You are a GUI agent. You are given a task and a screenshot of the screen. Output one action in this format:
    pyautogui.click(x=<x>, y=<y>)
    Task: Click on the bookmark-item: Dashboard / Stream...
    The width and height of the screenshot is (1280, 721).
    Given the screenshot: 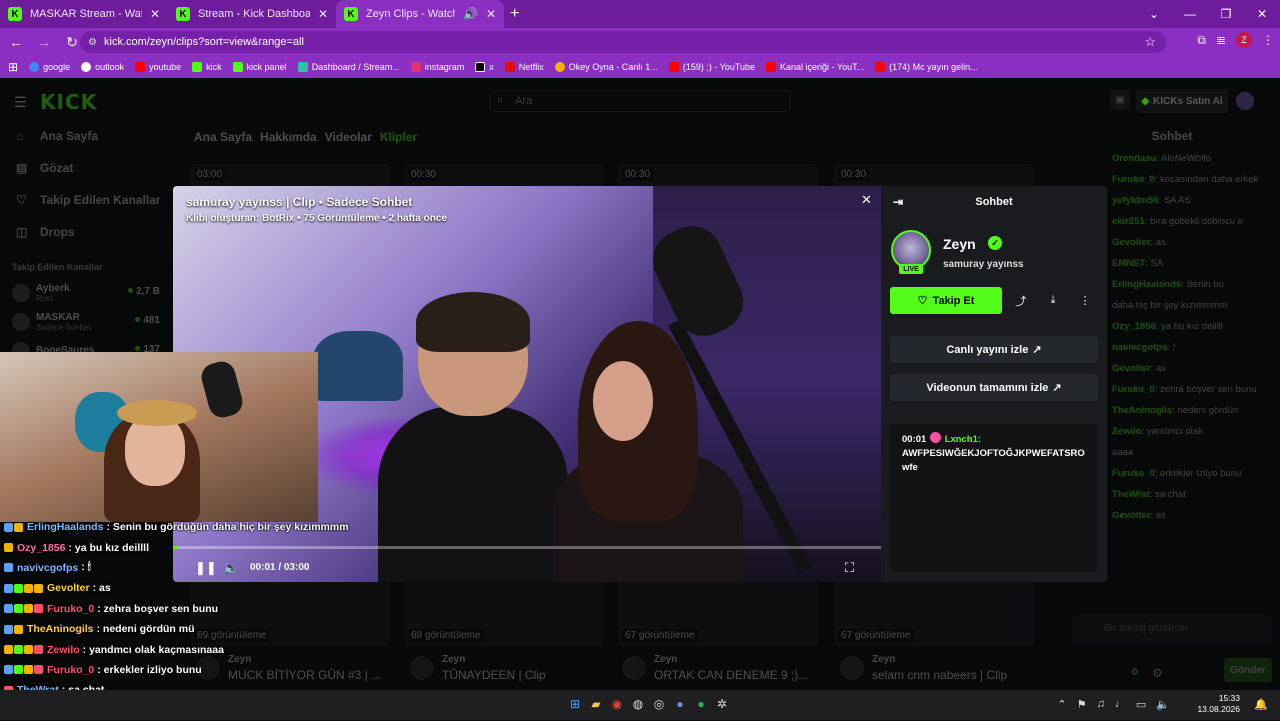 What is the action you would take?
    pyautogui.click(x=348, y=67)
    